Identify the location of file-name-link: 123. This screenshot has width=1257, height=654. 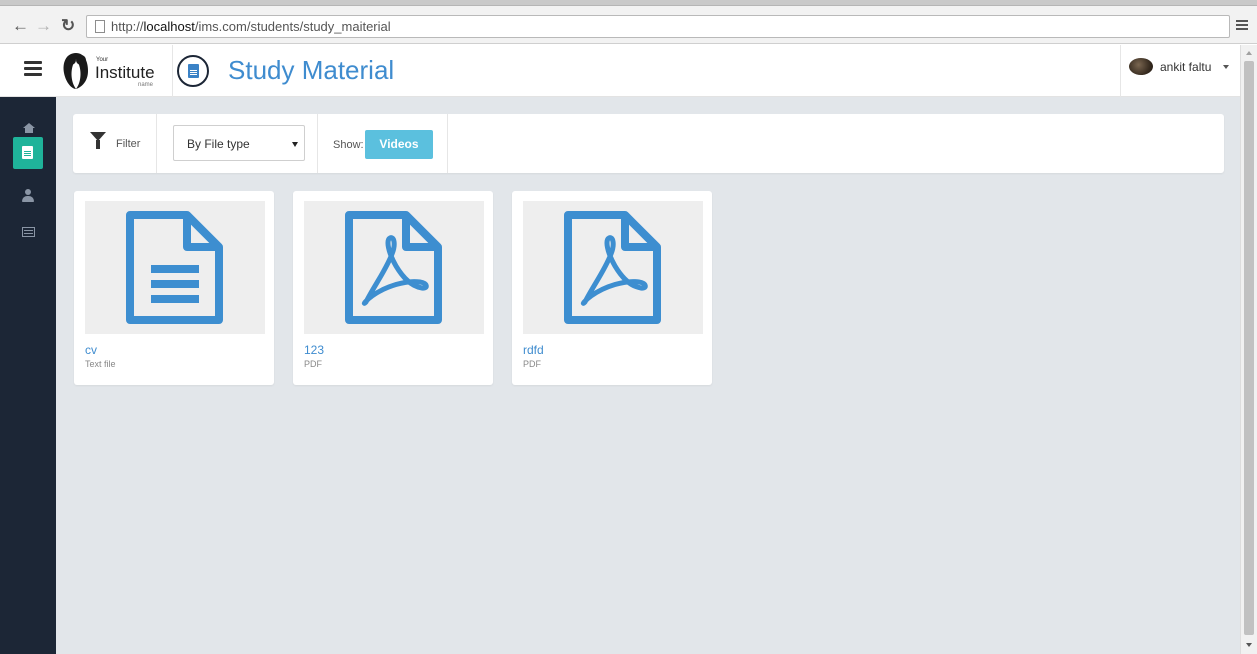
(314, 350).